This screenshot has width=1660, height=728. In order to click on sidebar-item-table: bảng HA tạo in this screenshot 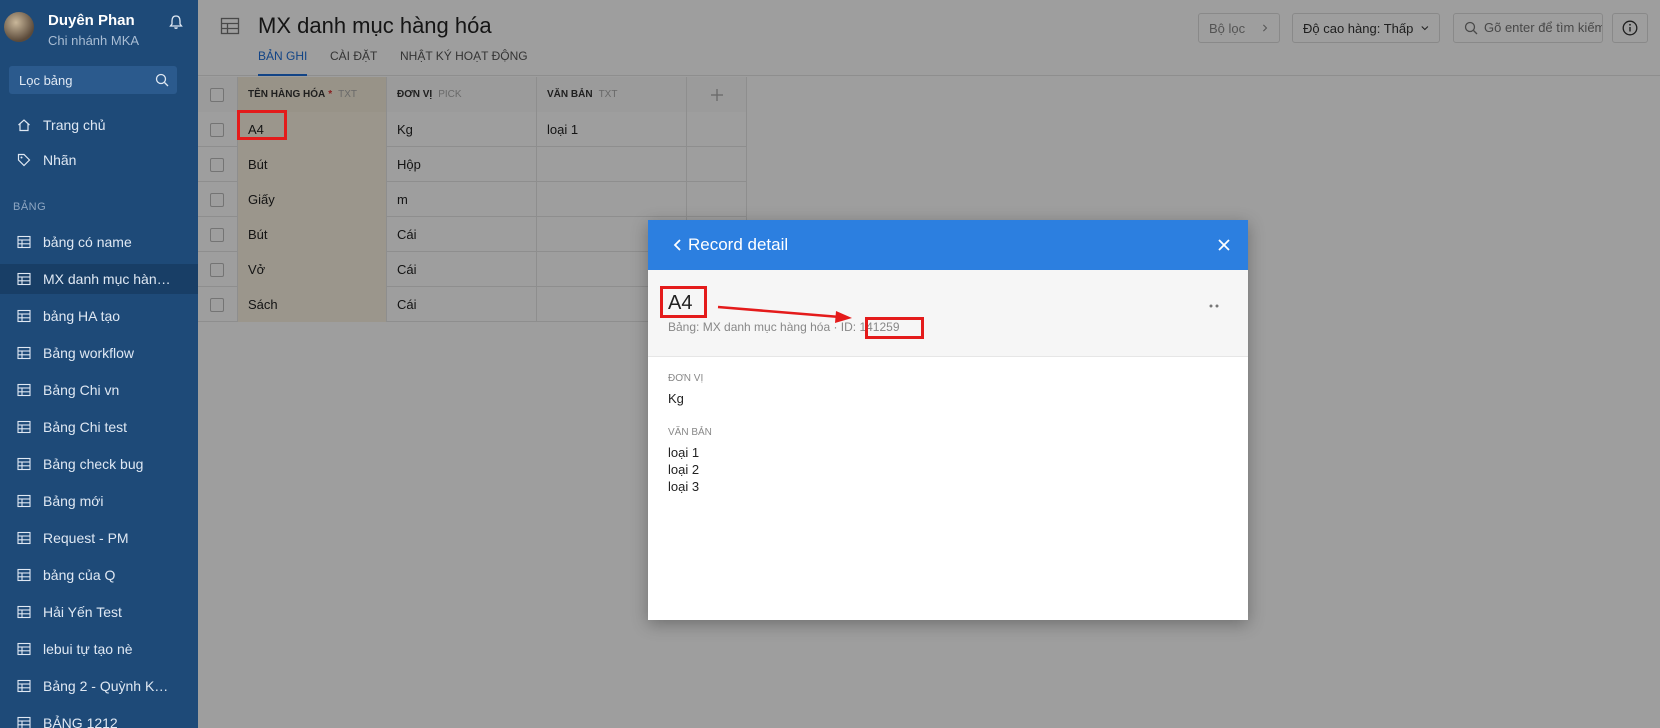, I will do `click(99, 316)`.